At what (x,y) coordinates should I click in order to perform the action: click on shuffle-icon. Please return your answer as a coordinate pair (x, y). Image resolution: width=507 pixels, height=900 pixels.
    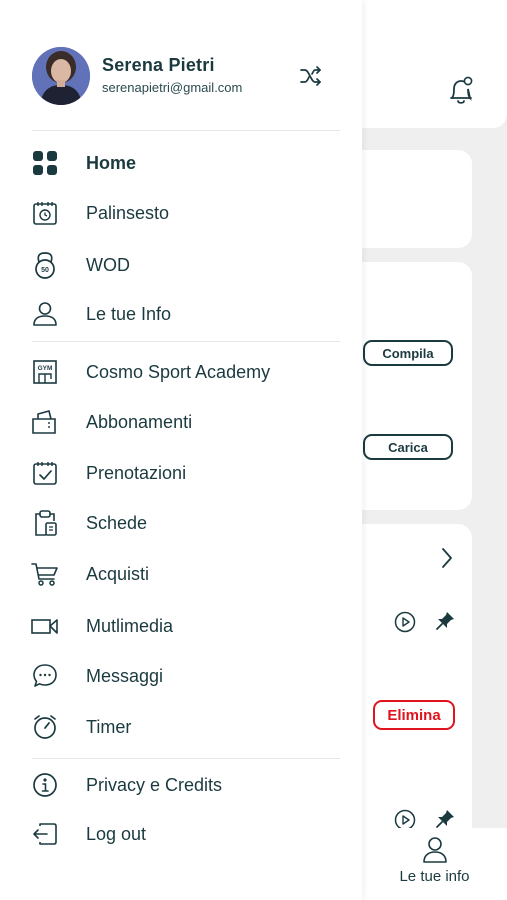
    Looking at the image, I should click on (311, 76).